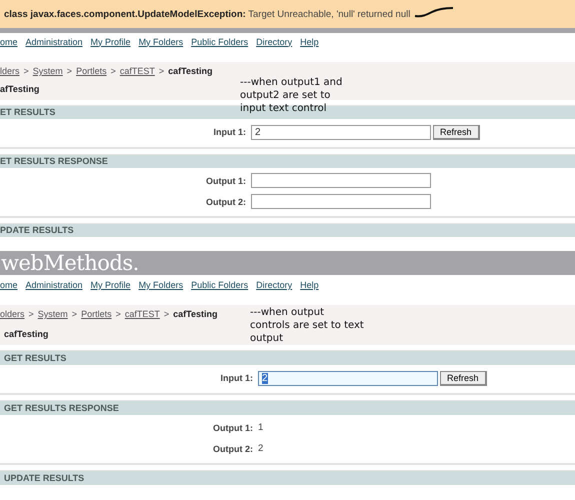 The width and height of the screenshot is (575, 500). I want to click on section-header: UPDATE RESULTS, so click(287, 477).